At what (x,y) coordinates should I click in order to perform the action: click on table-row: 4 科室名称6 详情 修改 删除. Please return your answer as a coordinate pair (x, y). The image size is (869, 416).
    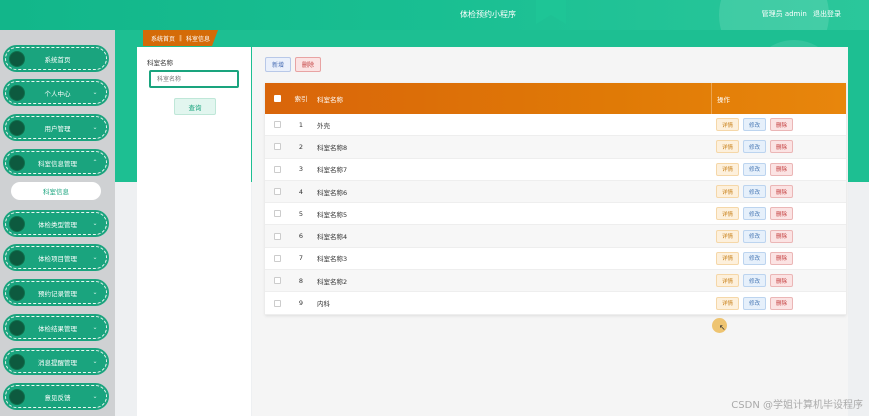
    Looking at the image, I should click on (555, 192).